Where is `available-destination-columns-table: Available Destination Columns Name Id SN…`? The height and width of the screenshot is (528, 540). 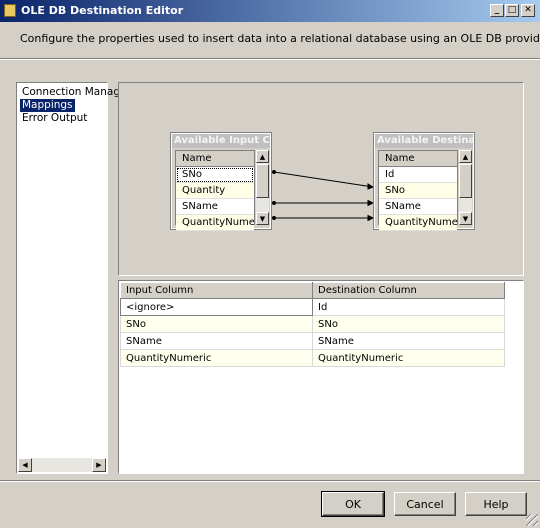 available-destination-columns-table: Available Destination Columns Name Id SN… is located at coordinates (424, 181).